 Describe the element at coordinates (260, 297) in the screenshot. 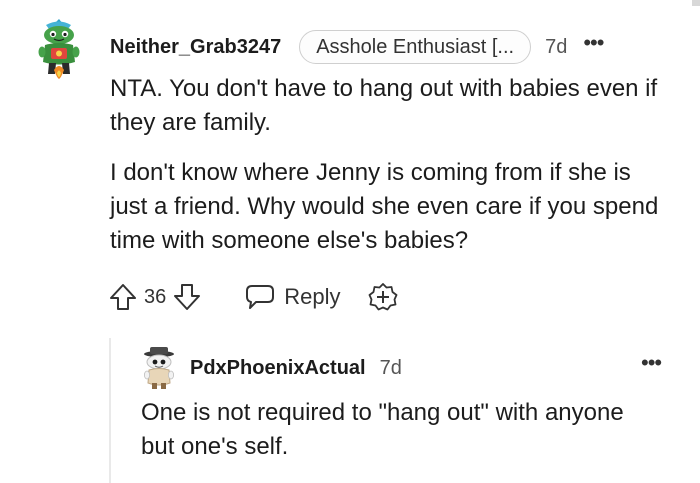

I see `speech-bubble-icon` at that location.